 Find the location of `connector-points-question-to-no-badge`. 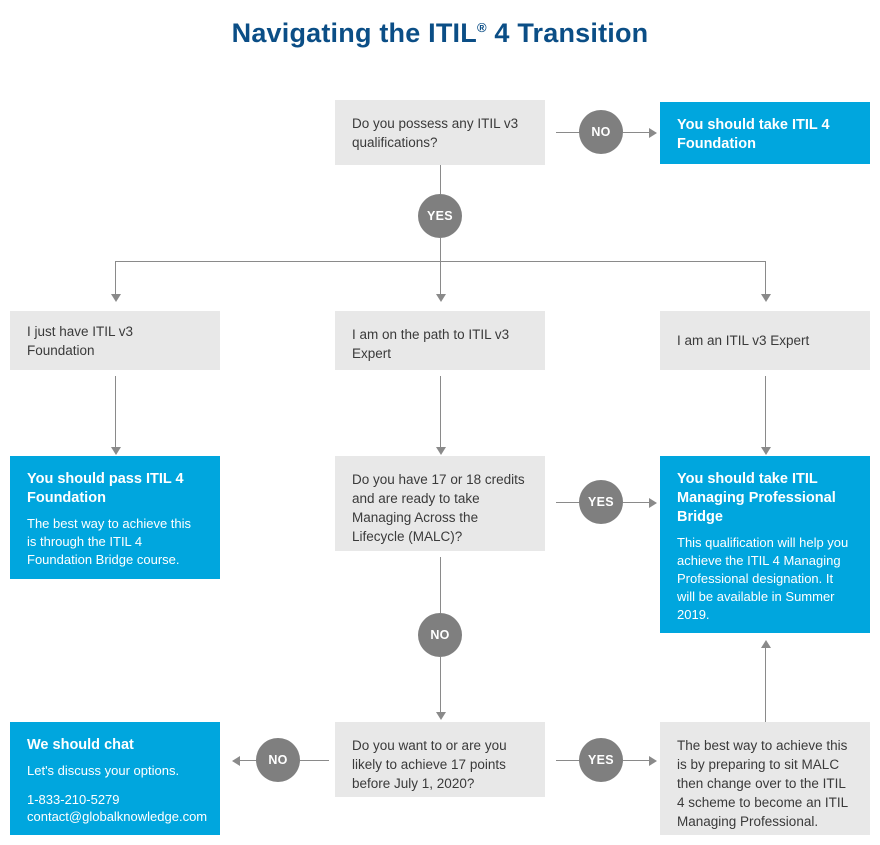

connector-points-question-to-no-badge is located at coordinates (314, 760).